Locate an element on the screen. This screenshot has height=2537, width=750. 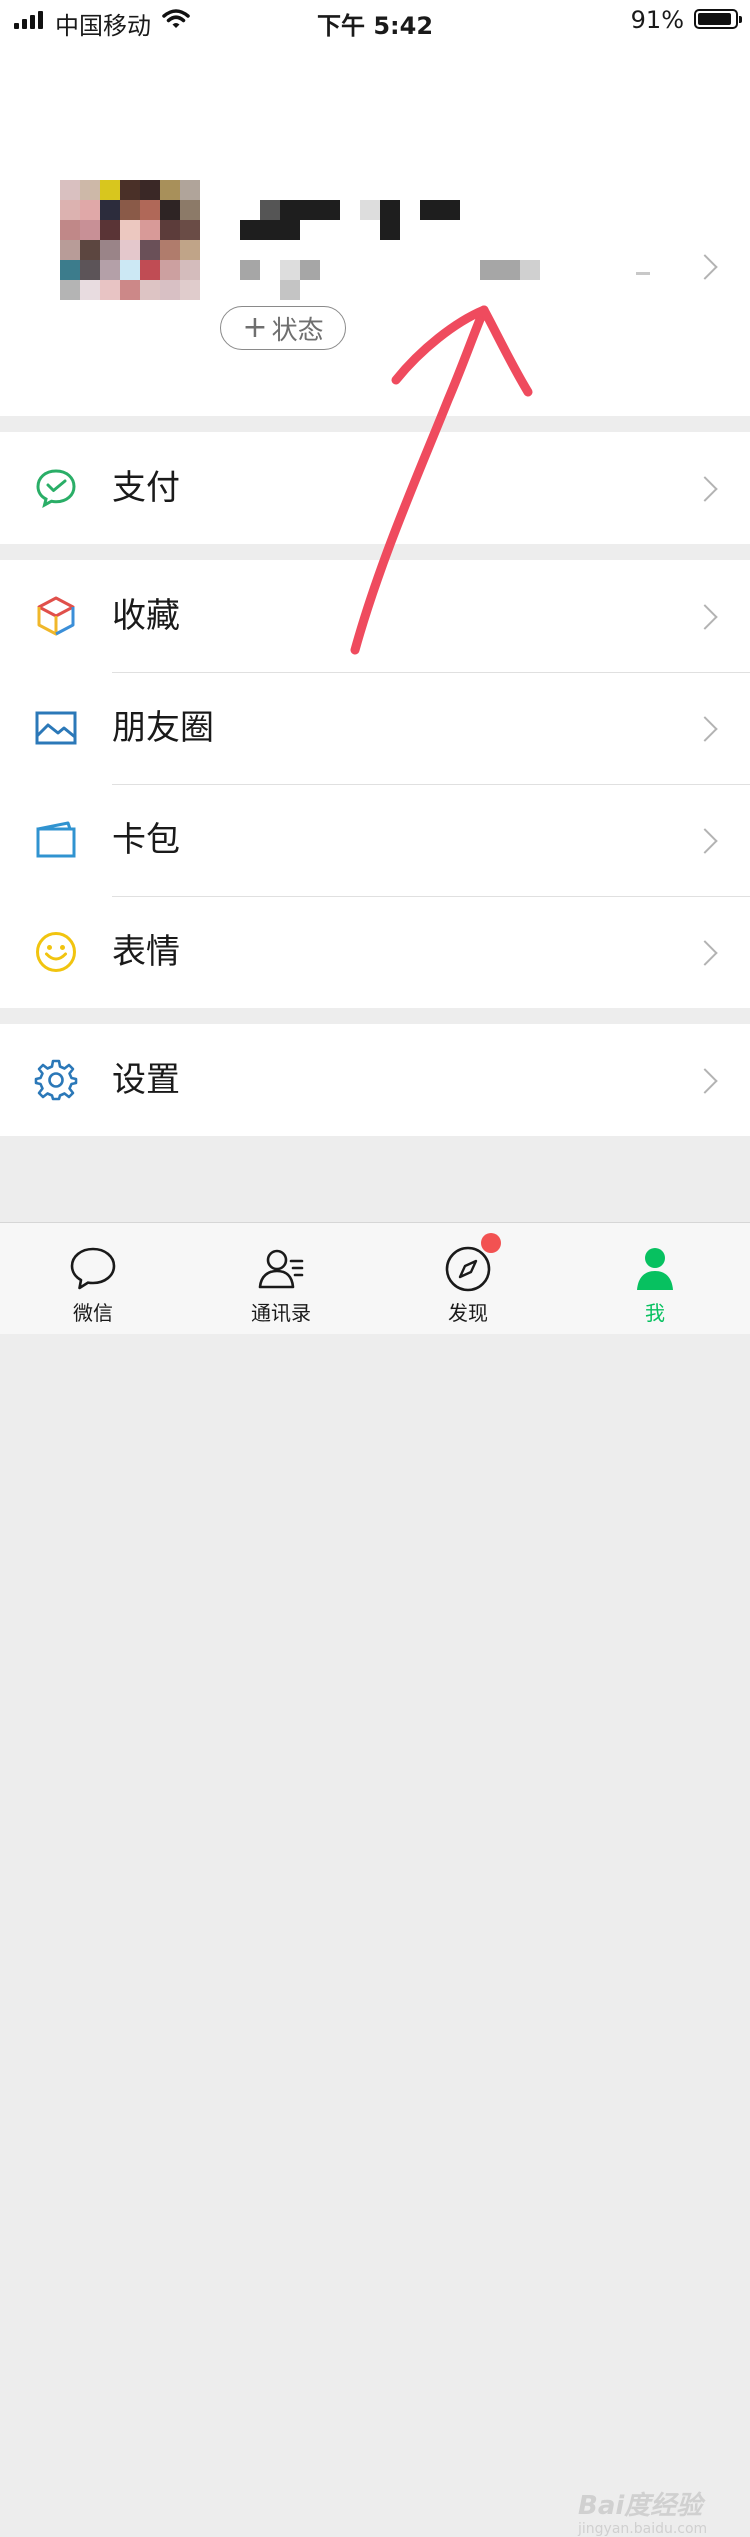
contacts-icon is located at coordinates (281, 1269).